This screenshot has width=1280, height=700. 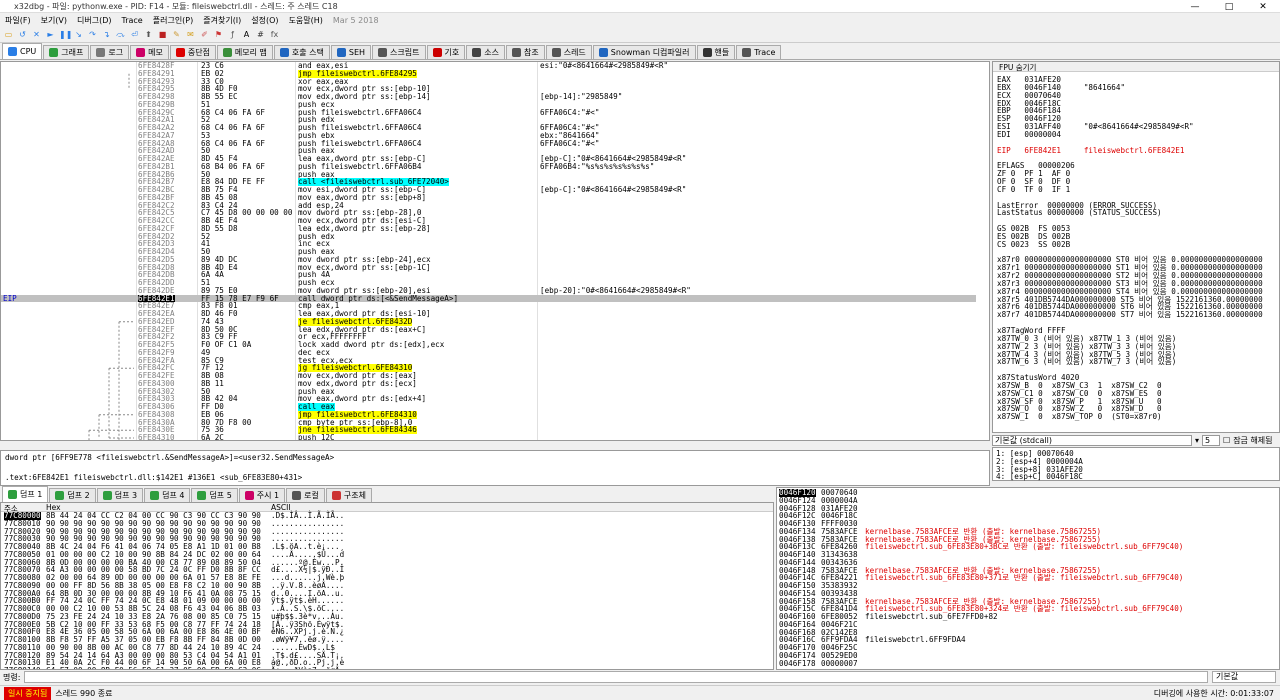 I want to click on menu-plugins: 플러그인(P), so click(x=173, y=20).